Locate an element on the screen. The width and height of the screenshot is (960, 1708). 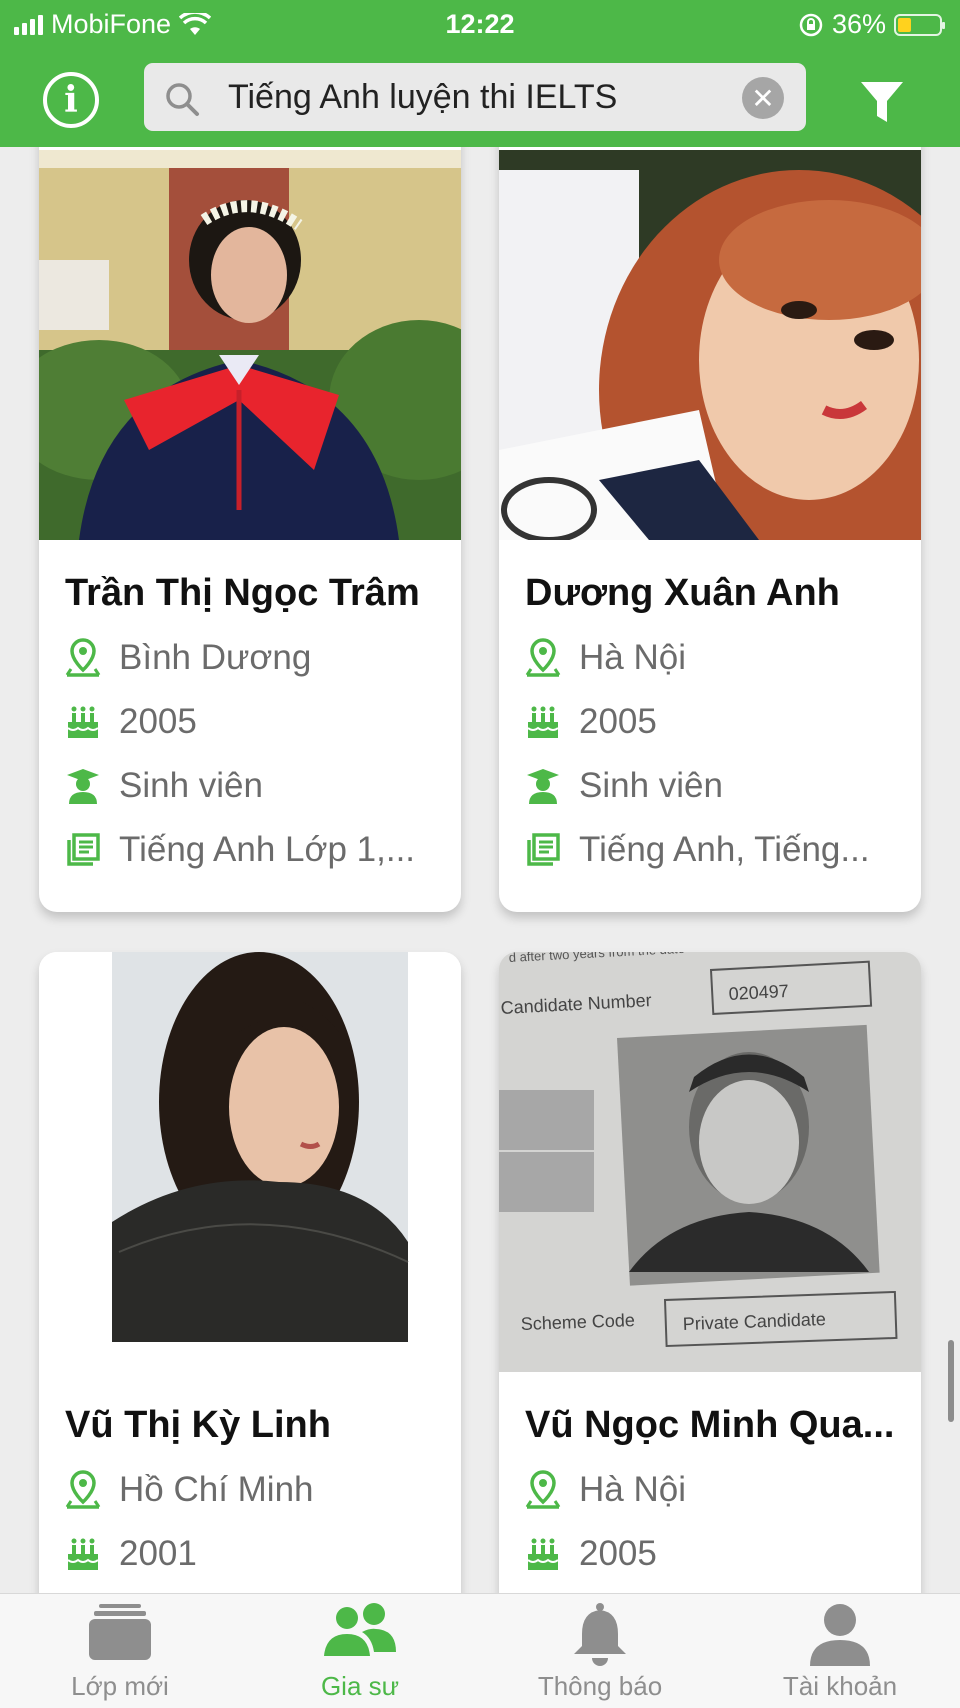
tutor-name: Dương Xuân Anh is located at coordinates (682, 593).